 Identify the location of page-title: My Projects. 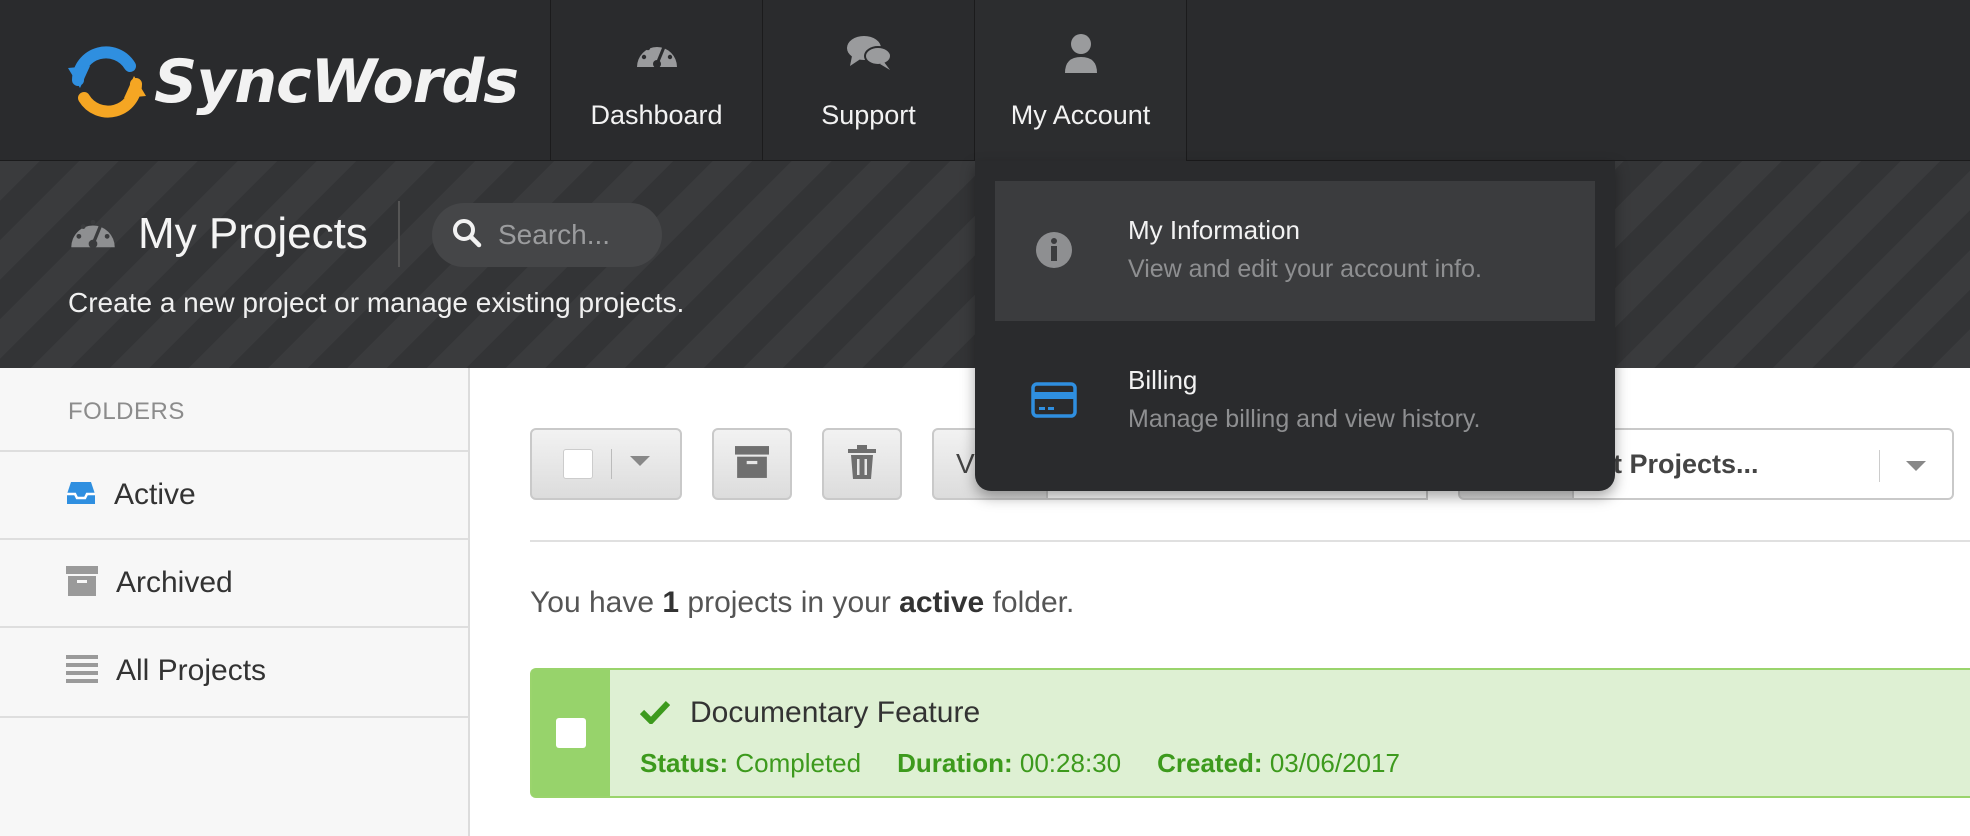
(253, 233).